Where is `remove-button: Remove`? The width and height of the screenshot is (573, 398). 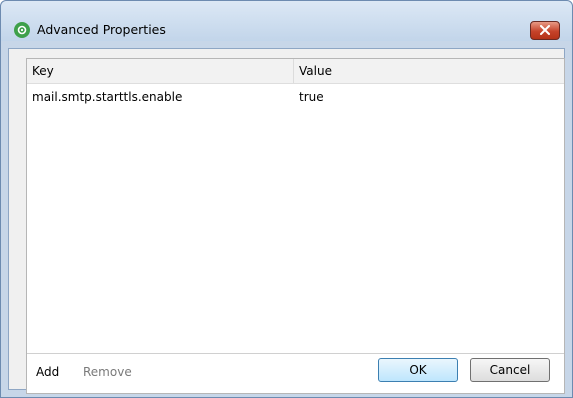 remove-button: Remove is located at coordinates (107, 372).